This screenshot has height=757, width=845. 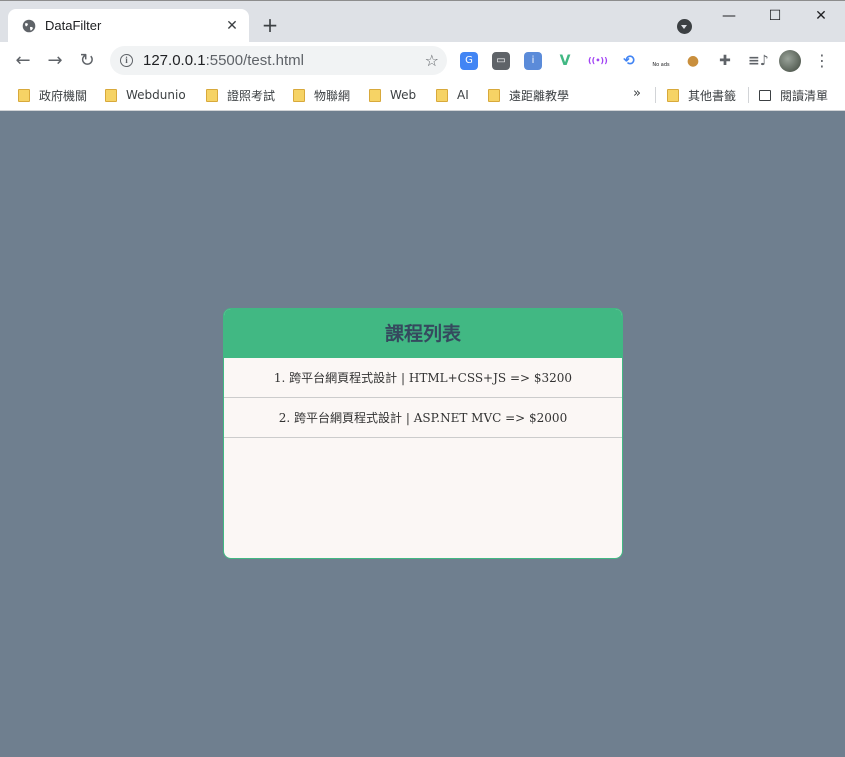 I want to click on bookmark-folder-other: 其他書籤, so click(x=701, y=95).